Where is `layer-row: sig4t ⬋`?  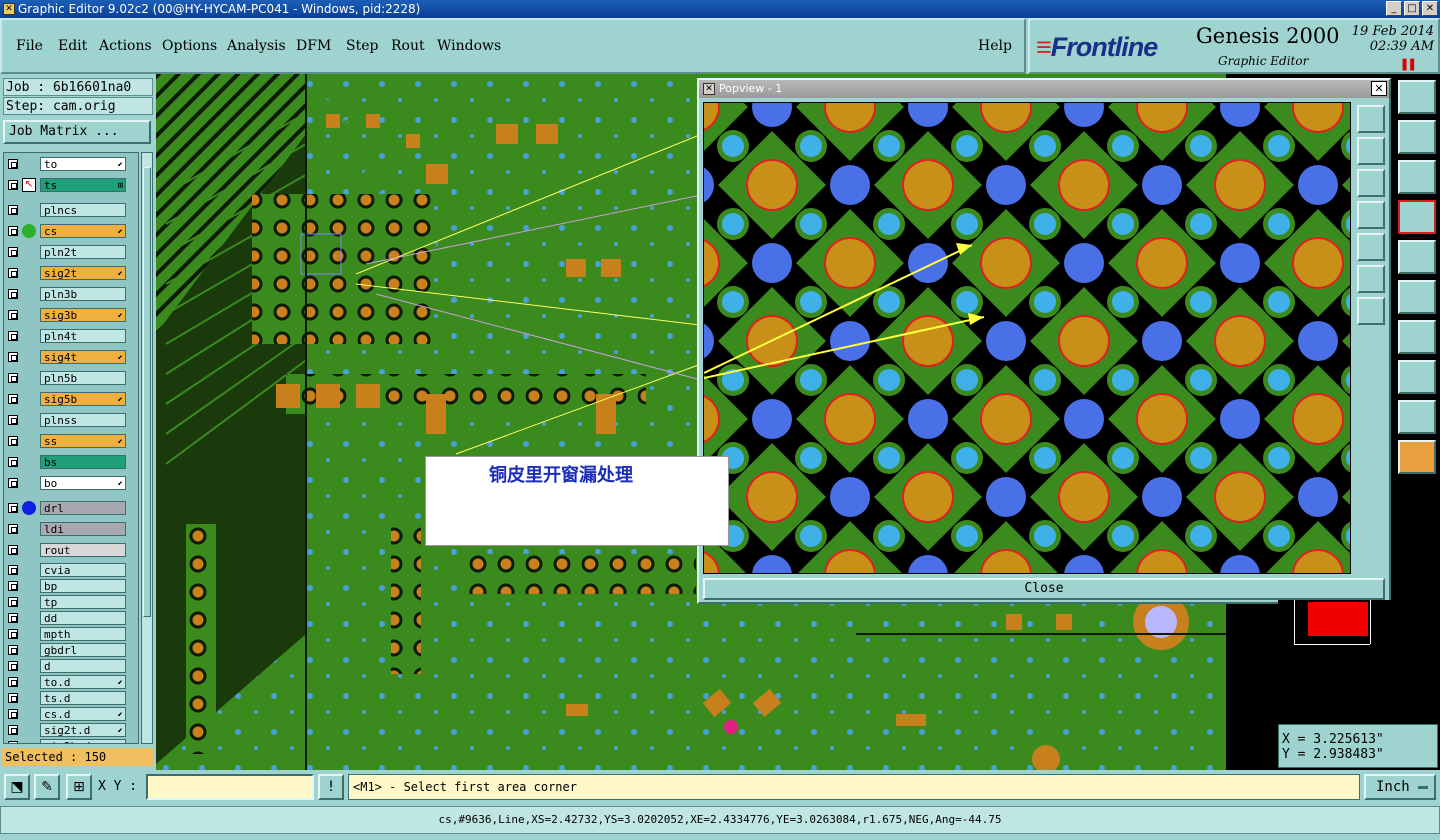 layer-row: sig4t ⬋ is located at coordinates (66, 357).